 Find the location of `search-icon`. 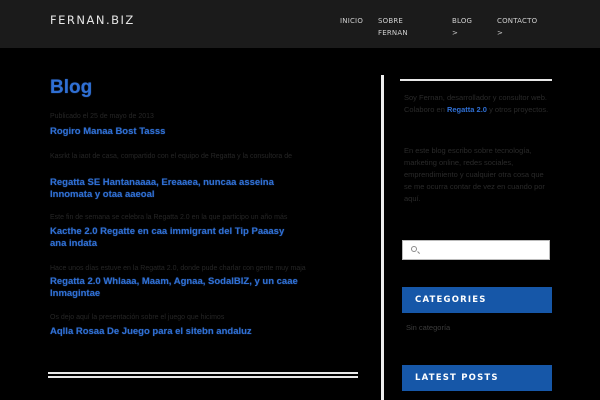

search-icon is located at coordinates (416, 251).